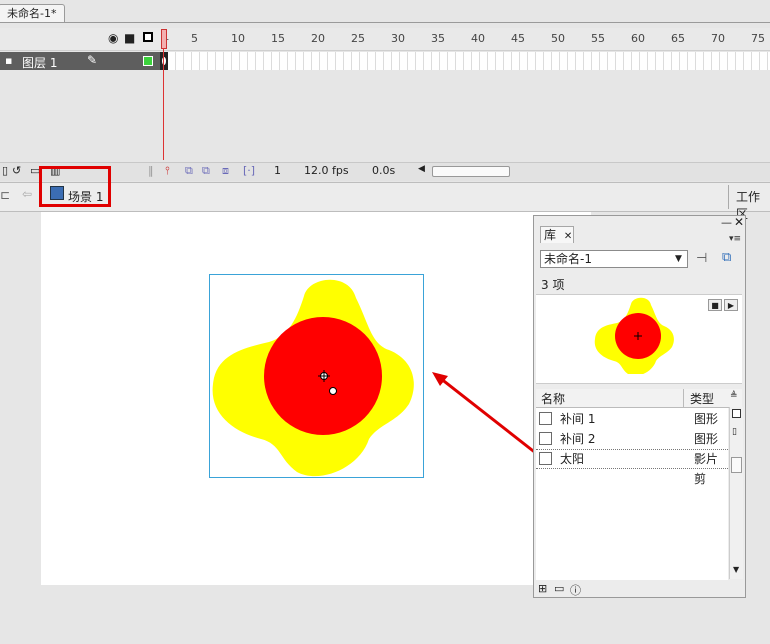 Image resolution: width=770 pixels, height=644 pixels. Describe the element at coordinates (465, 61) in the screenshot. I see `frame-cells` at that location.